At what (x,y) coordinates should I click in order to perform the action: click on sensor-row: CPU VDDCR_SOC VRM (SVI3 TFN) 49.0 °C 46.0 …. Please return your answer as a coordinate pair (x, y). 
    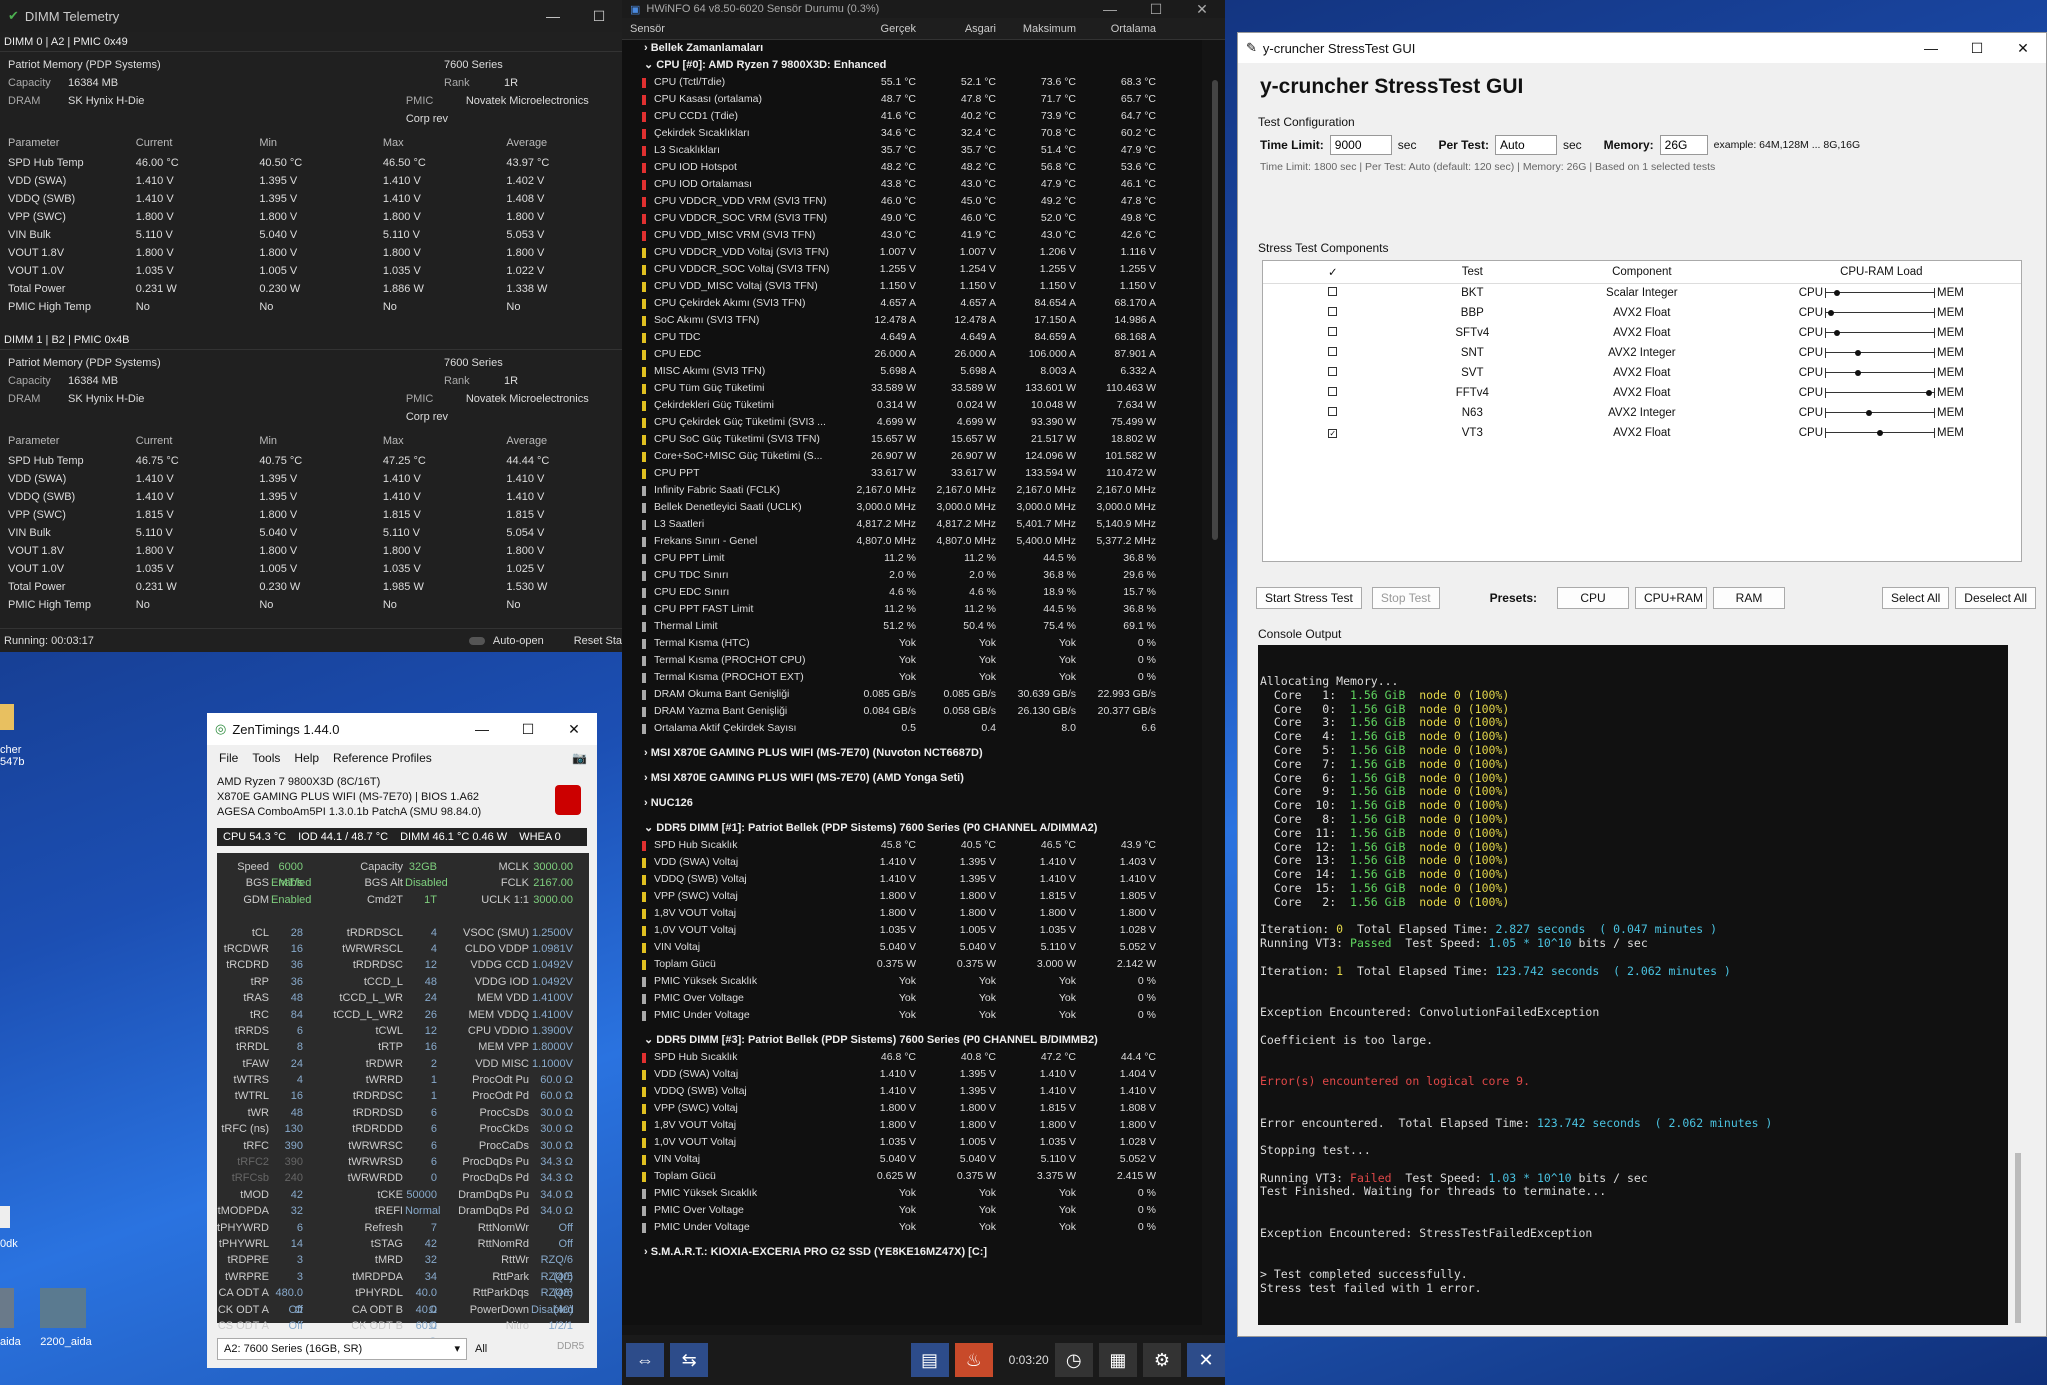
    Looking at the image, I should click on (912, 218).